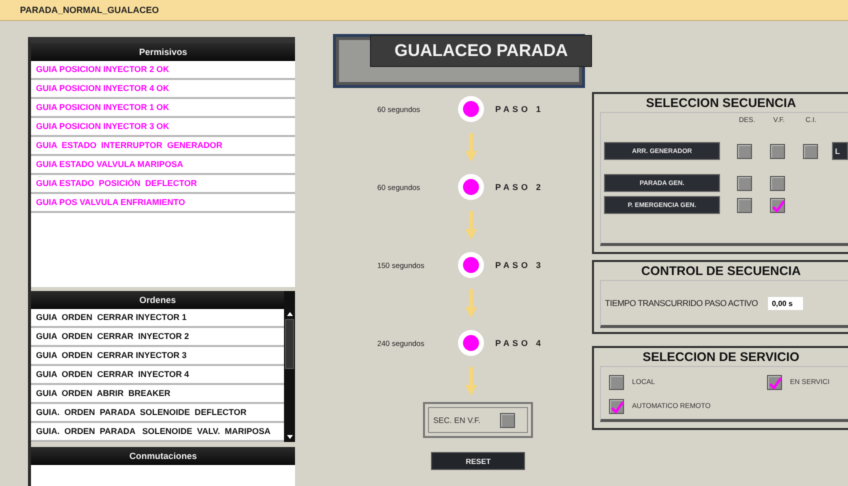 Image resolution: width=848 pixels, height=486 pixels. I want to click on panel-title: SELECCION DE SERVICIO, so click(721, 357).